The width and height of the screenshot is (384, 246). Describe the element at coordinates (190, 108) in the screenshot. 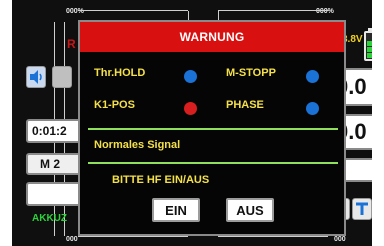

I see `status-dot-k1-pos` at that location.